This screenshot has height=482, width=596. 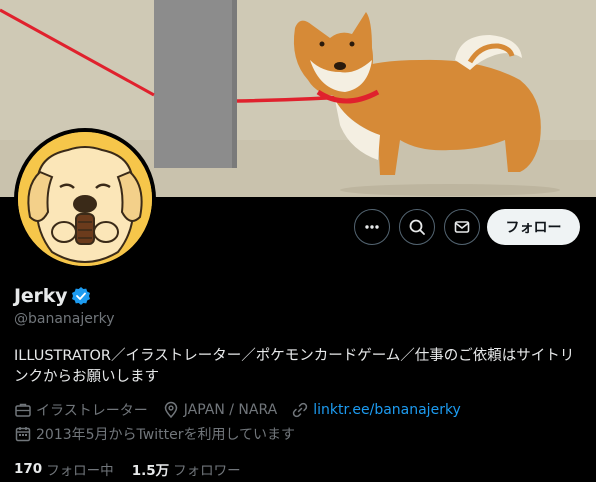 I want to click on profile-avatar, so click(x=85, y=199).